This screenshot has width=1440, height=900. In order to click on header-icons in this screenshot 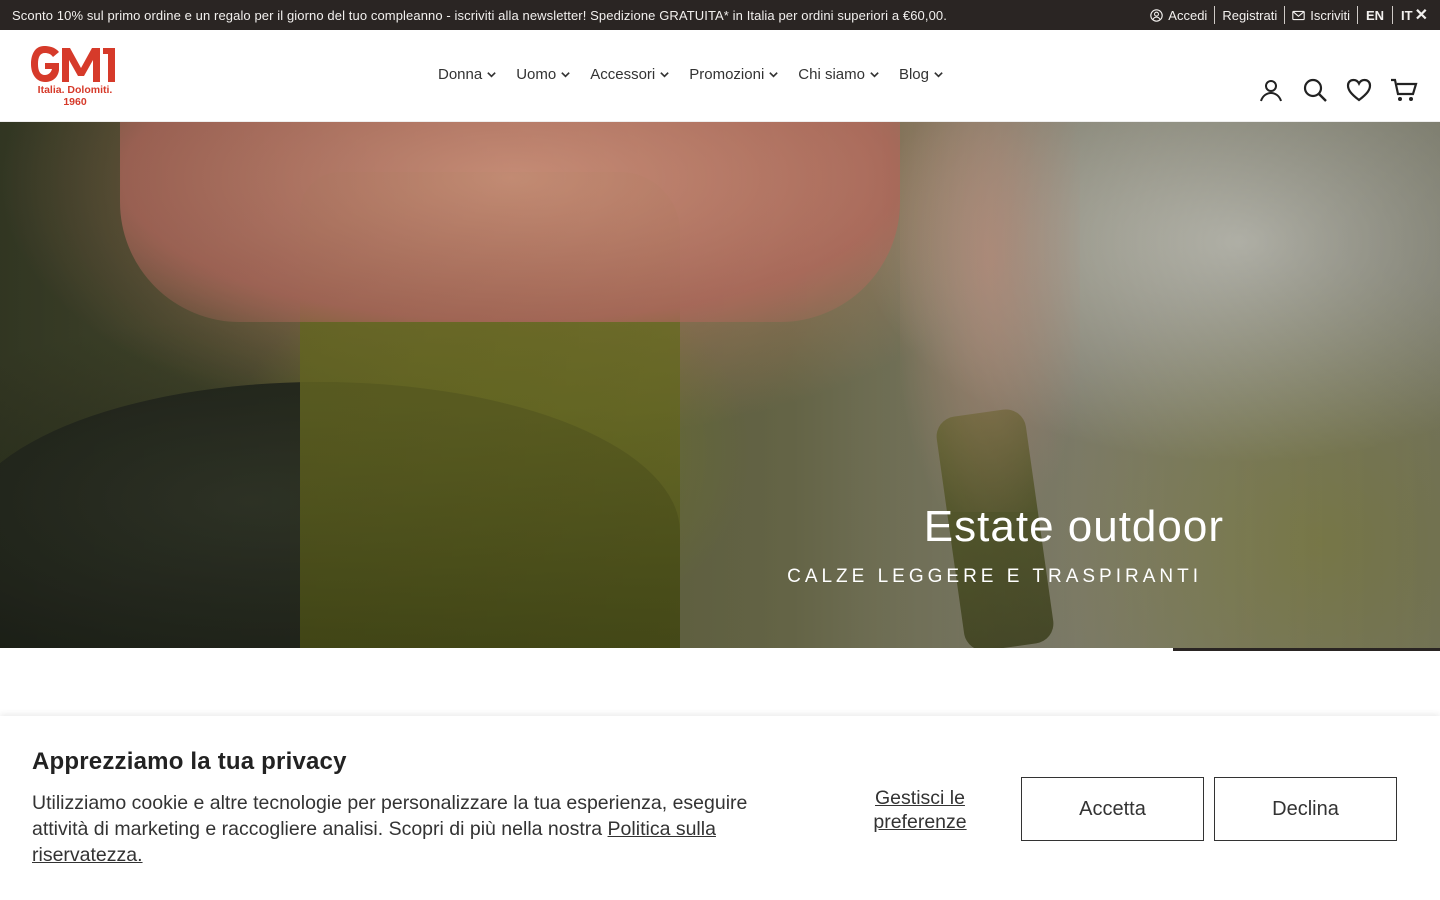, I will do `click(1338, 90)`.